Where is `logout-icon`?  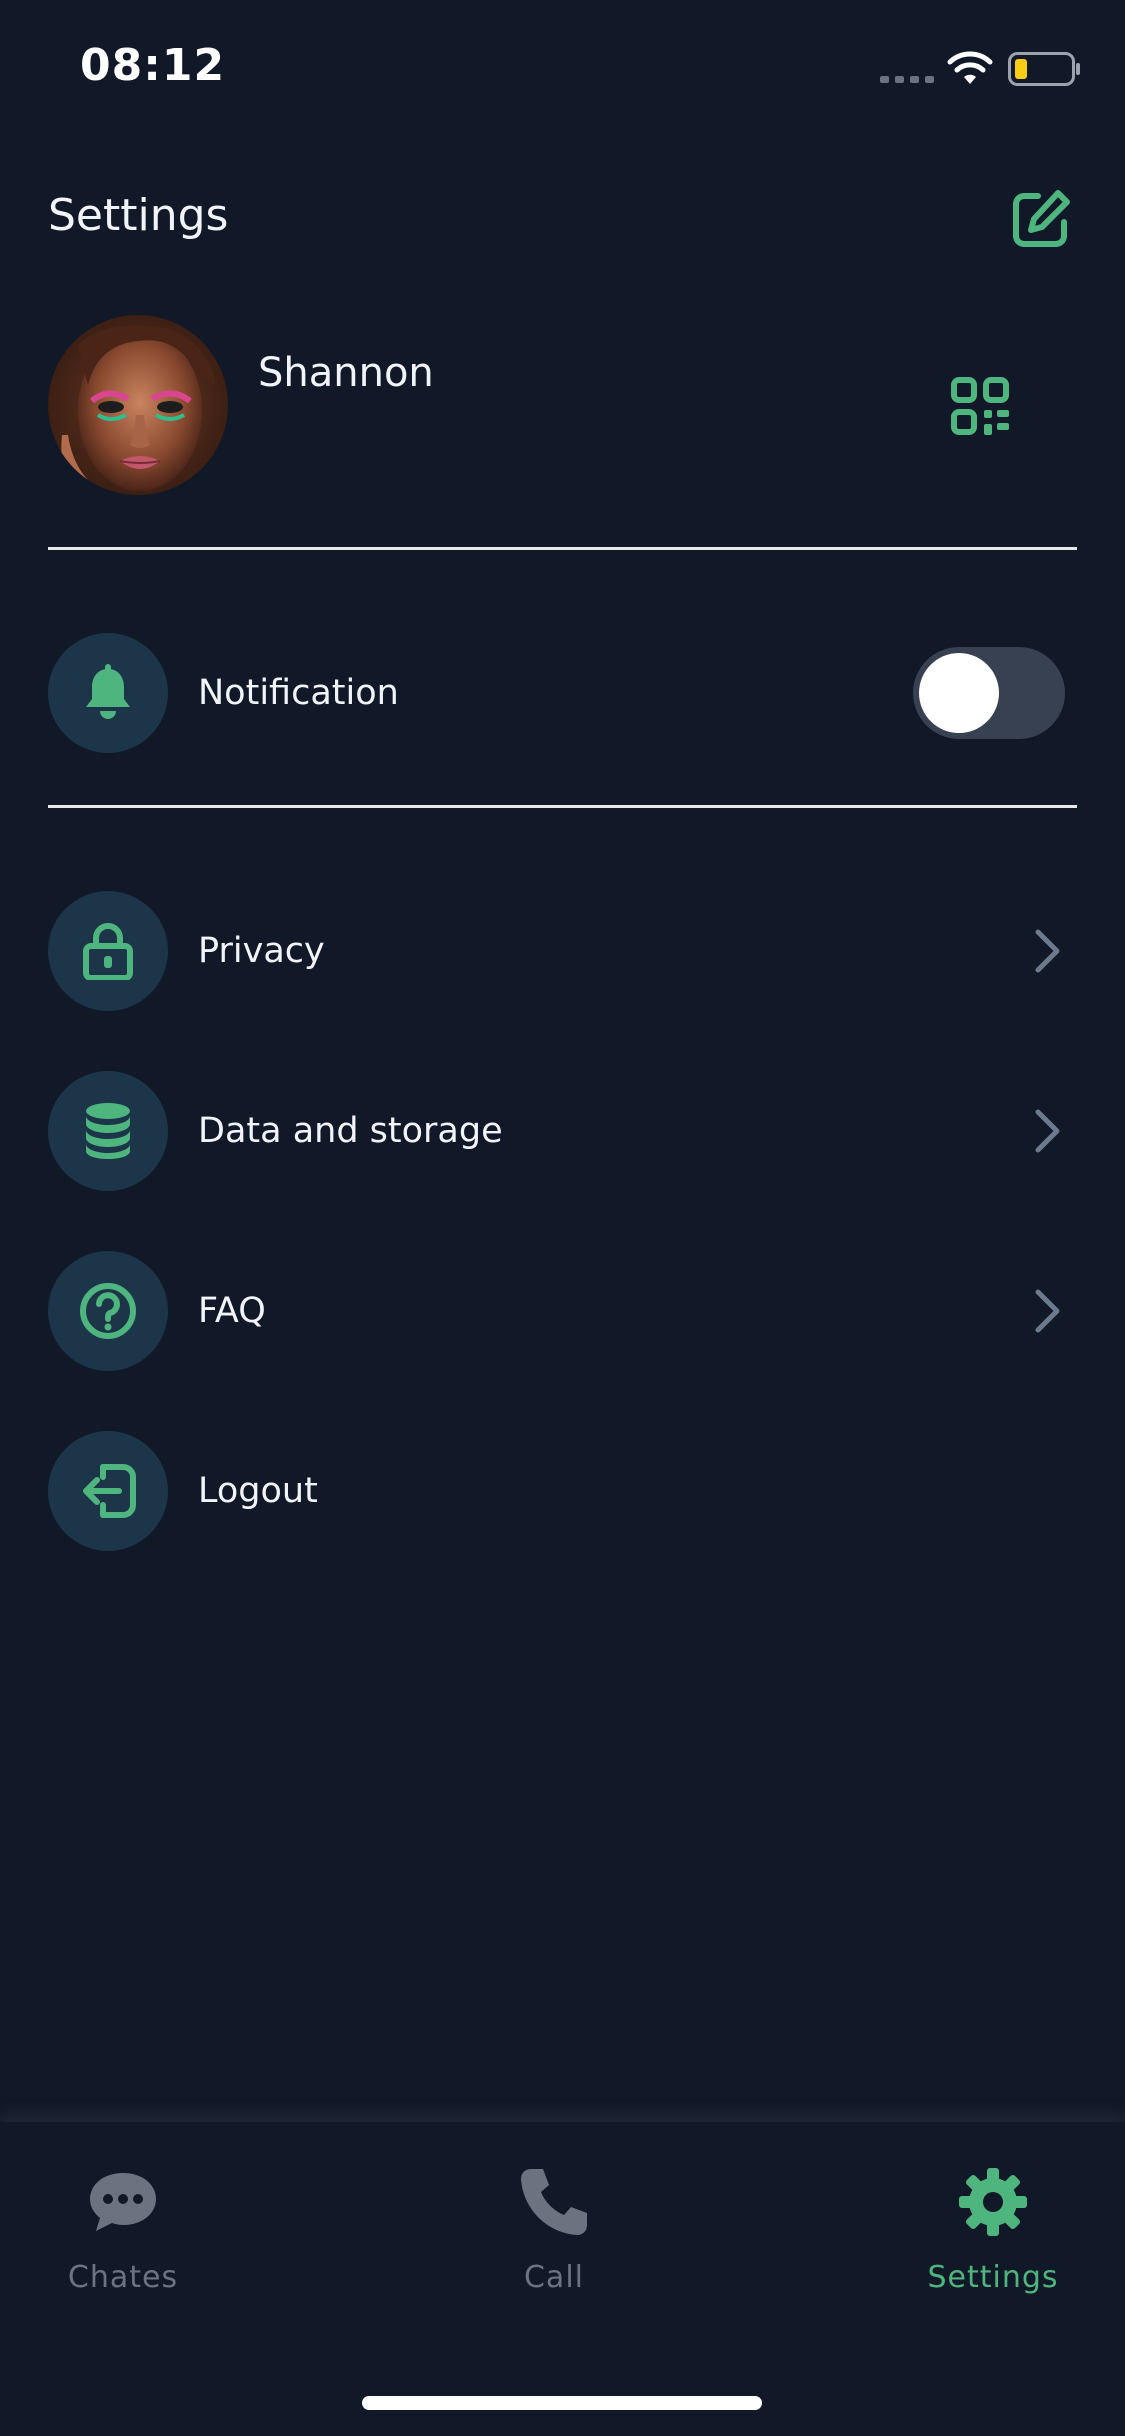 logout-icon is located at coordinates (109, 1491).